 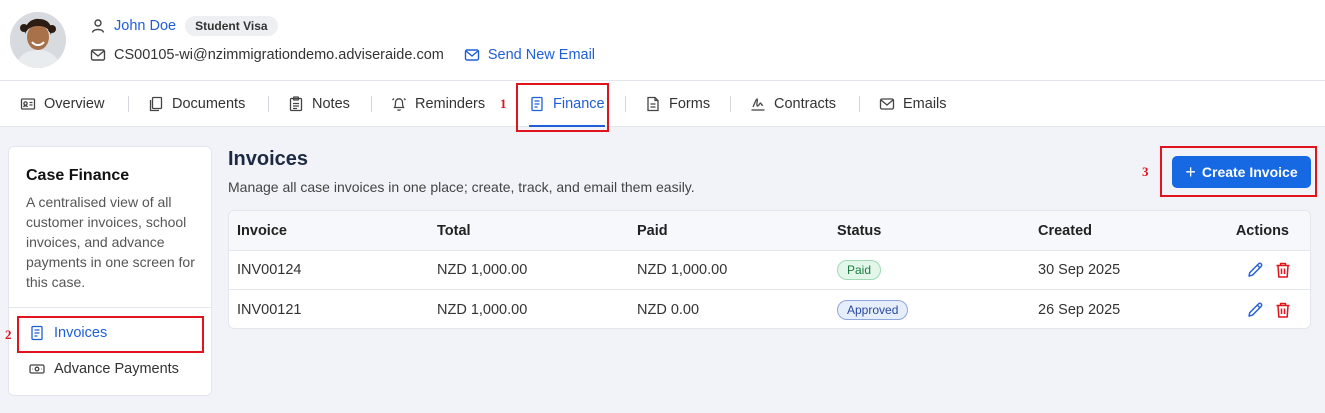 What do you see at coordinates (296, 104) in the screenshot?
I see `clipboard-icon` at bounding box center [296, 104].